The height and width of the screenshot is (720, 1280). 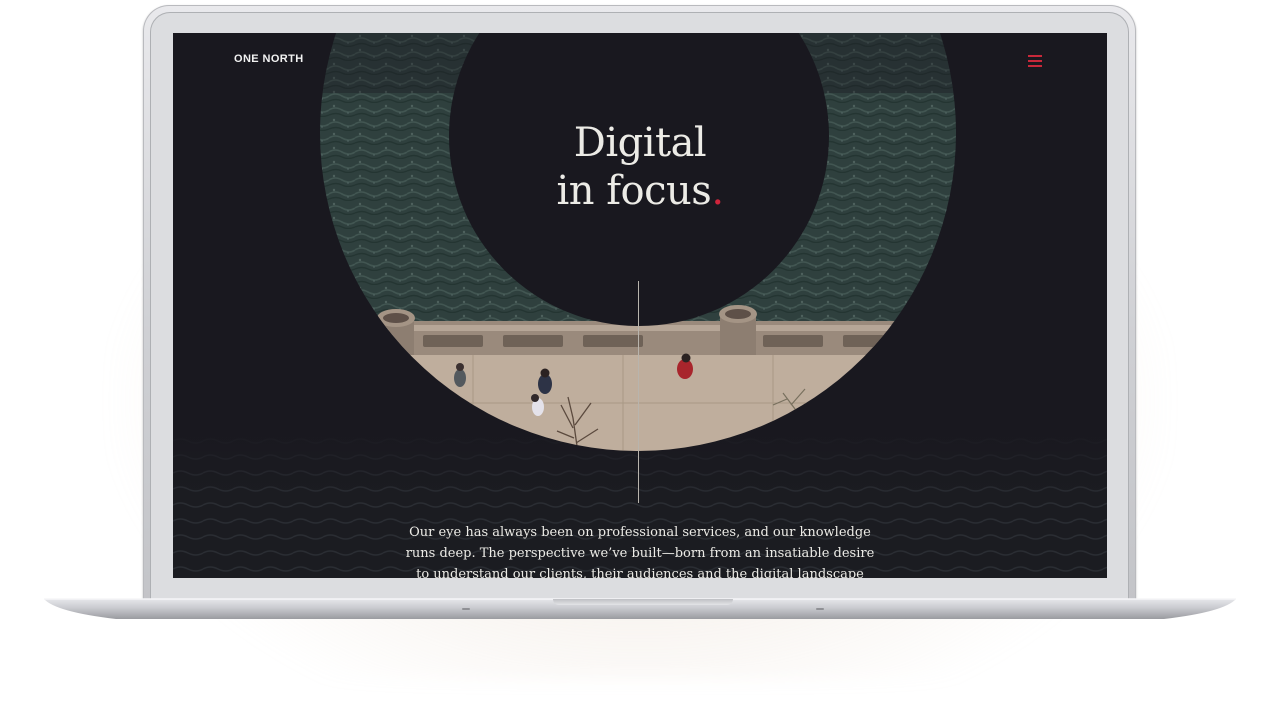 I want to click on hero-headline: Digital in focus., so click(x=640, y=167).